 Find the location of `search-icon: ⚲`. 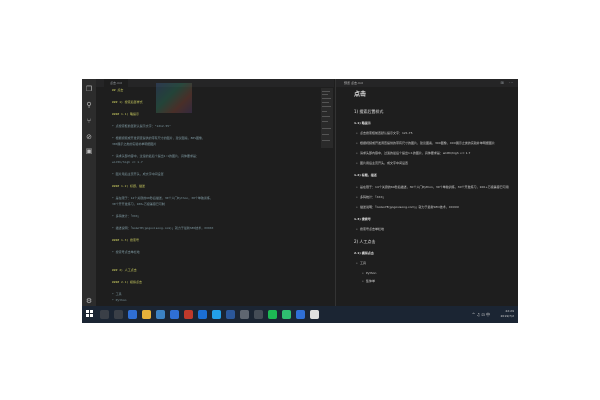

search-icon: ⚲ is located at coordinates (89, 105).